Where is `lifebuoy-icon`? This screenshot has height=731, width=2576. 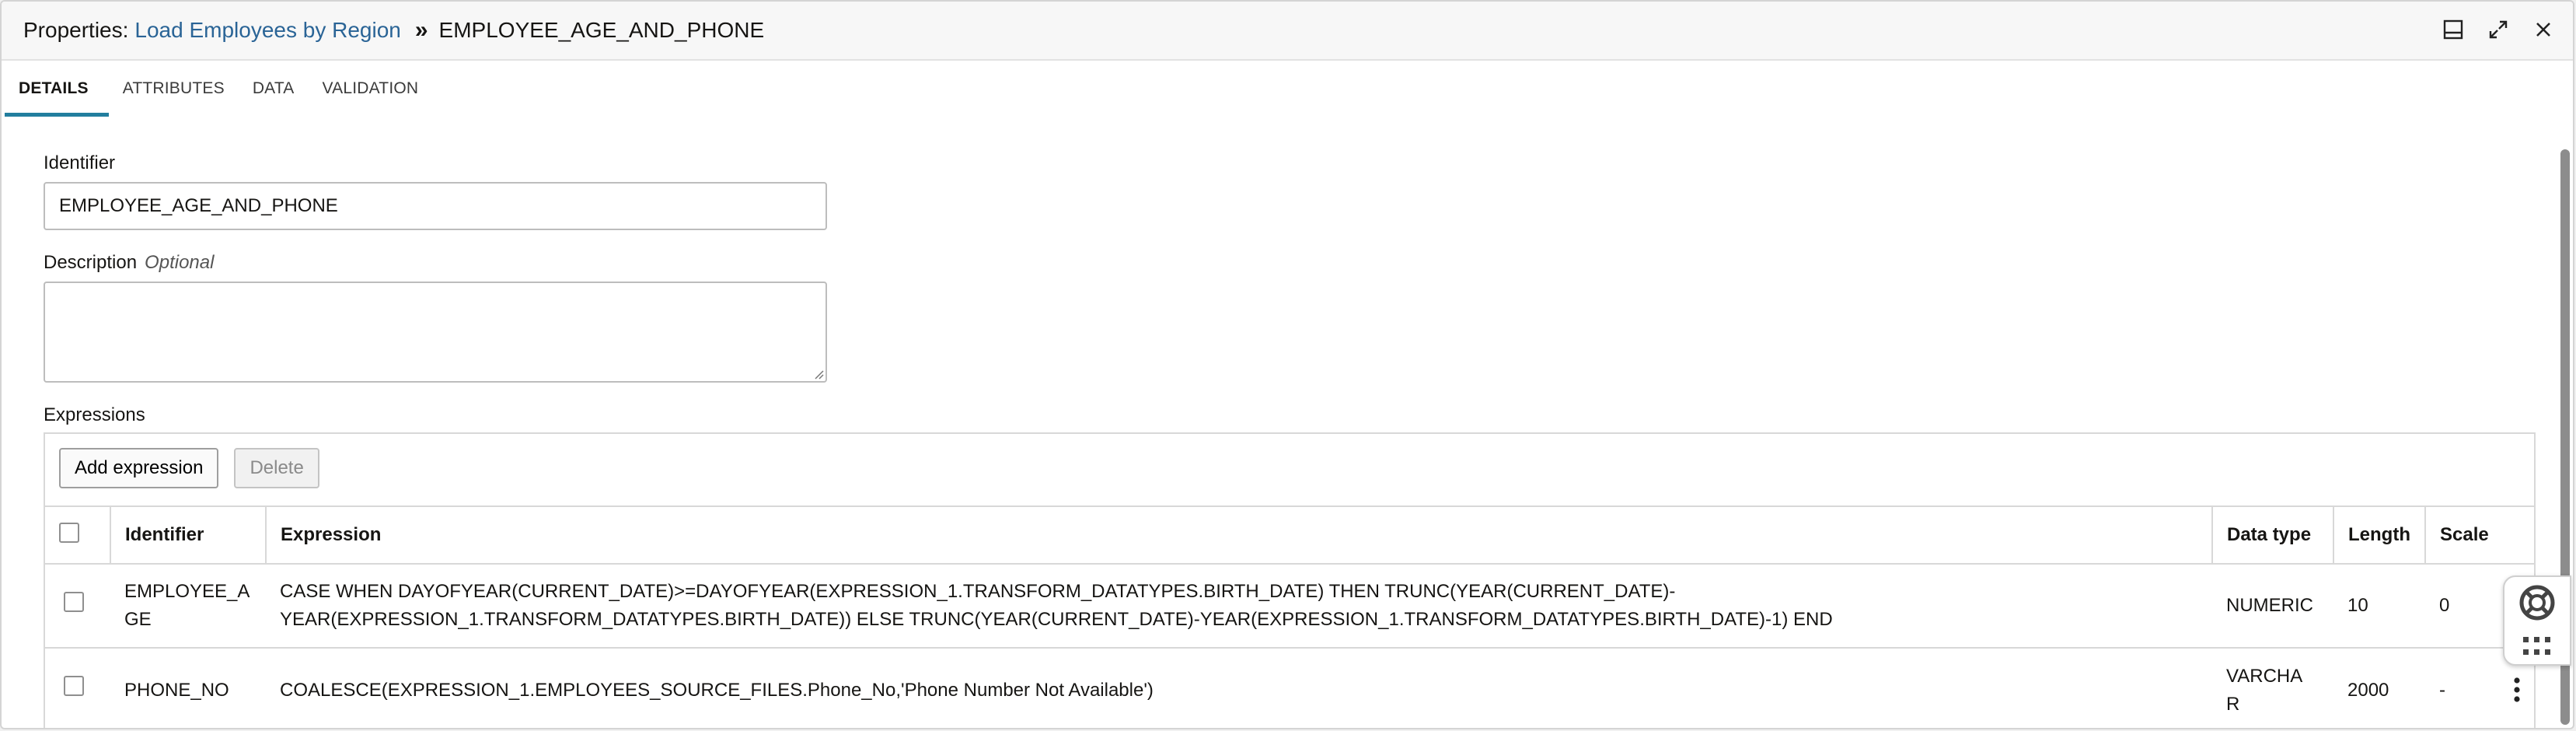
lifebuoy-icon is located at coordinates (2537, 602).